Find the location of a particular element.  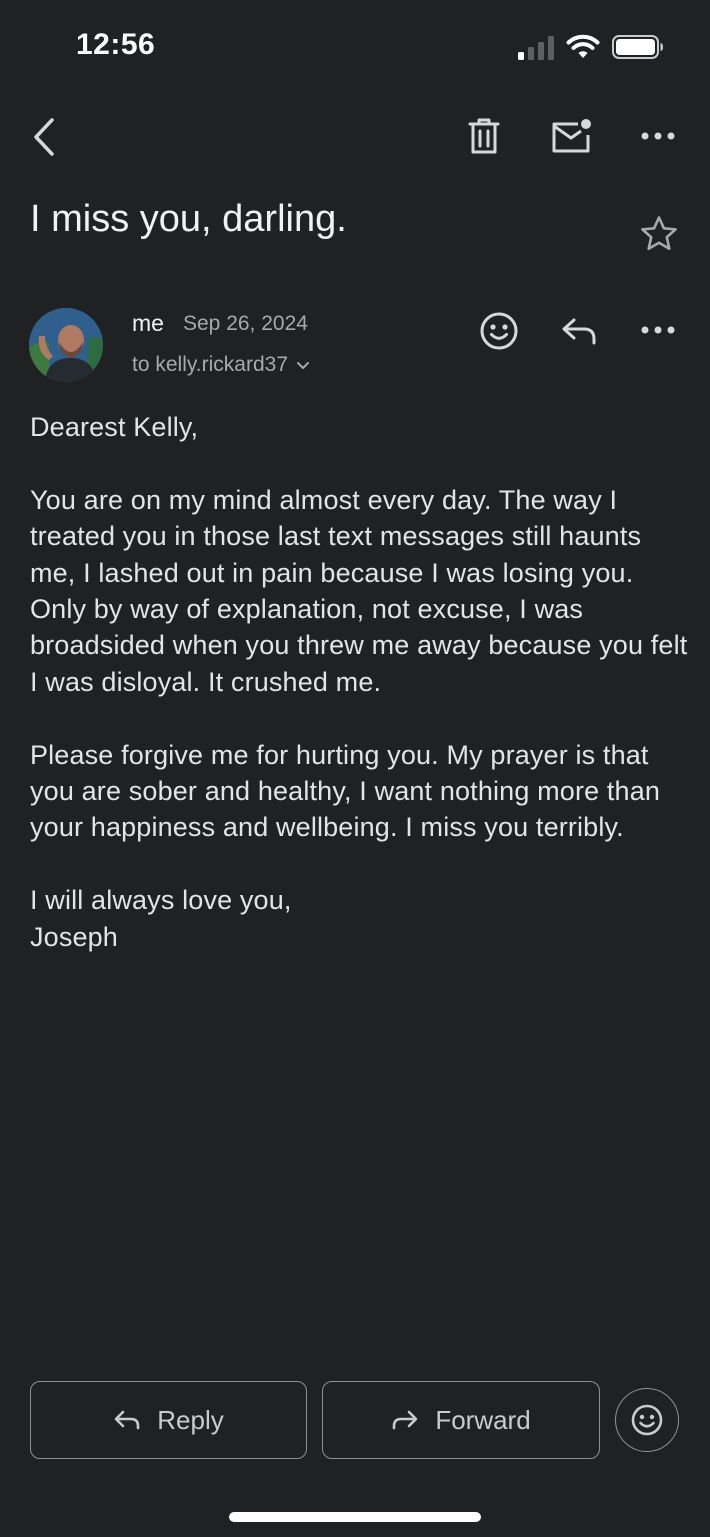

body-signature: Joseph is located at coordinates (74, 936).